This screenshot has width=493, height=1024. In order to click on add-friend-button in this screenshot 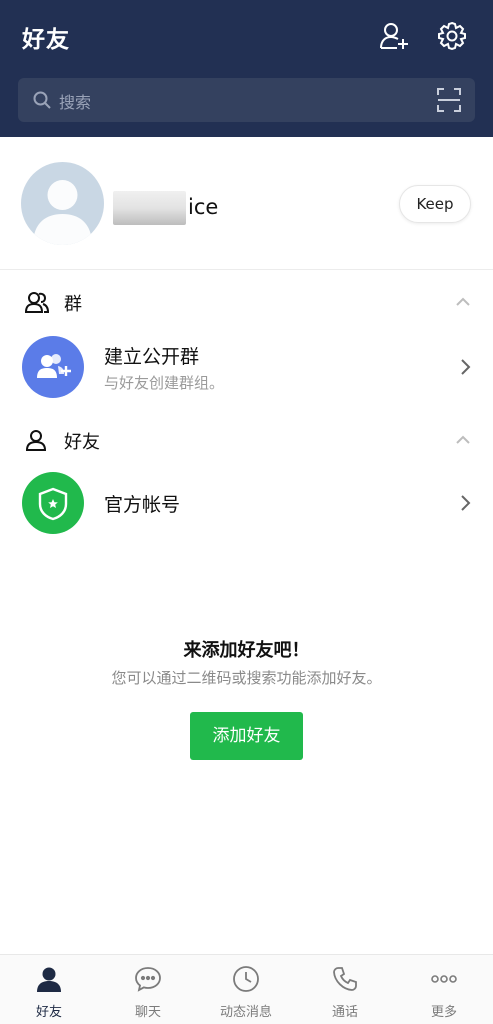, I will do `click(393, 36)`.